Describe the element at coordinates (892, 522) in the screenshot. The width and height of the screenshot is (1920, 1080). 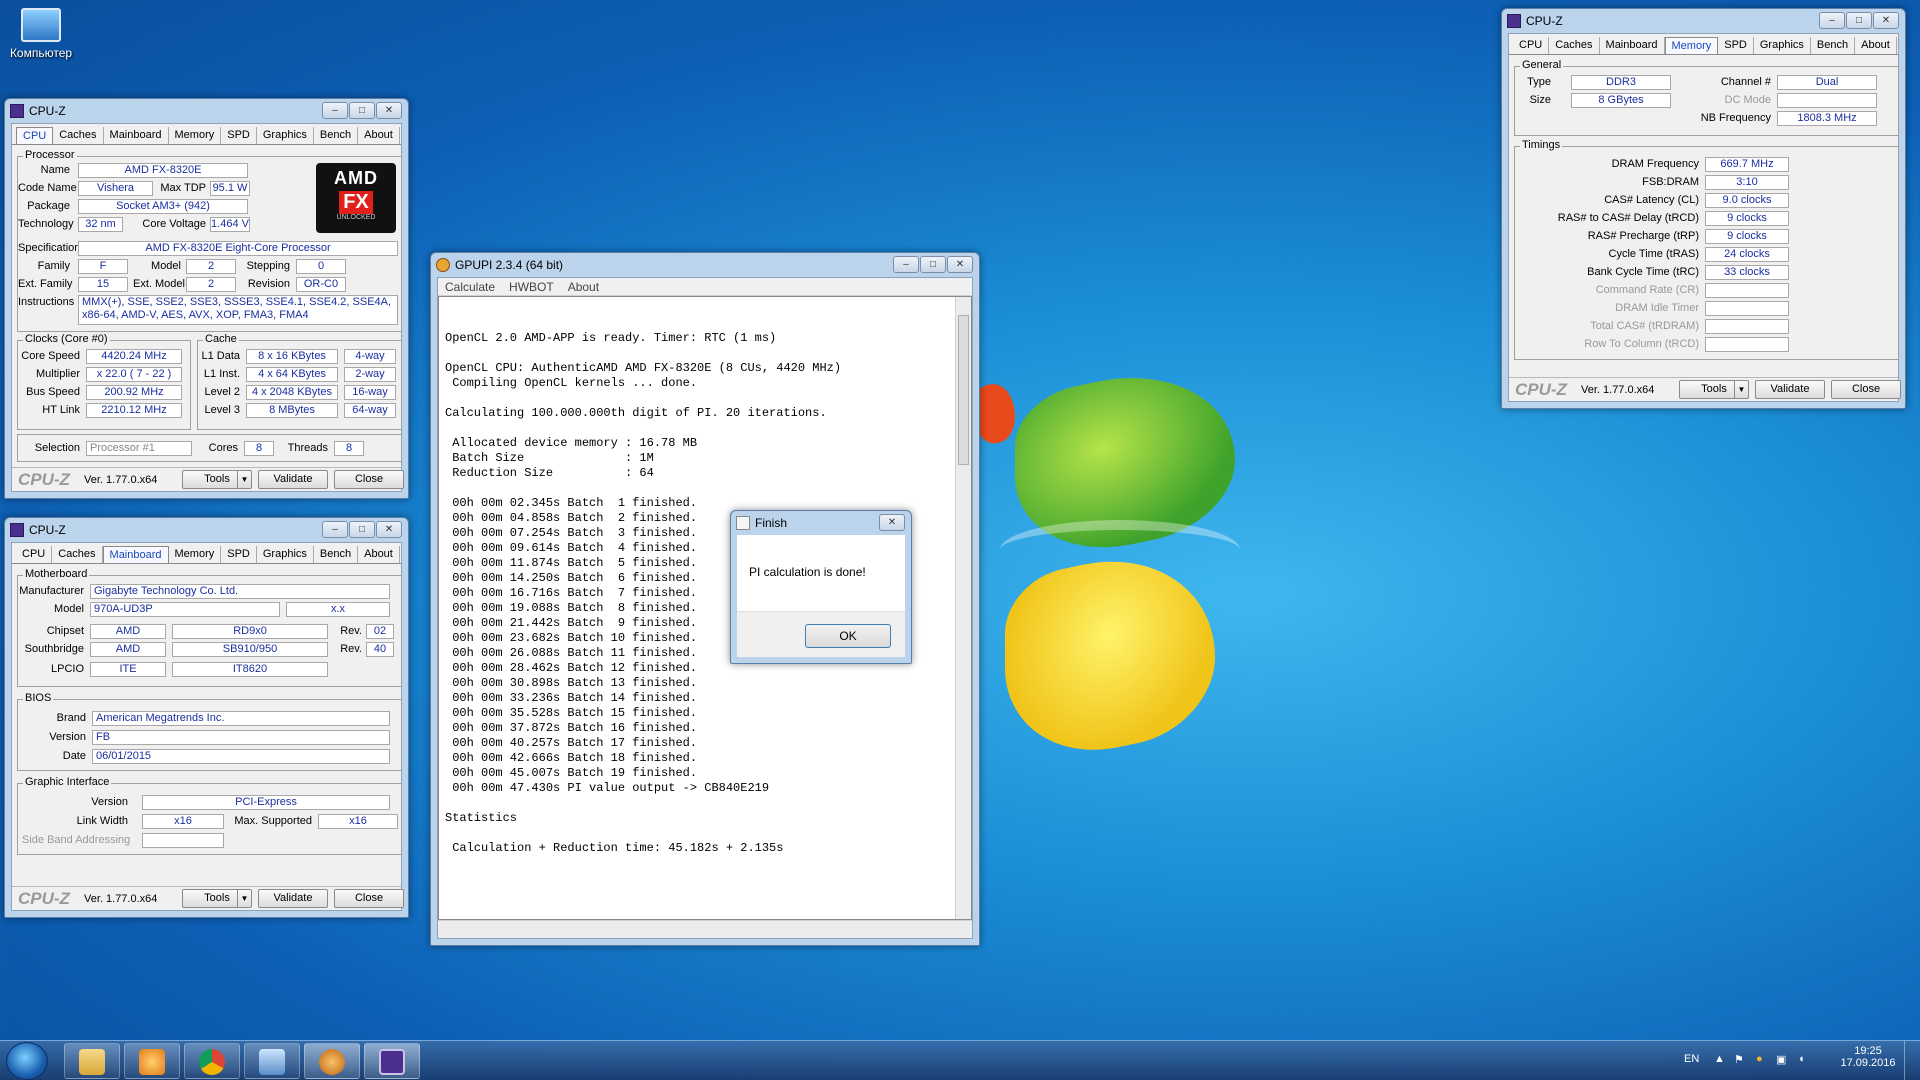
I see `close-dialog-button: ✕` at that location.